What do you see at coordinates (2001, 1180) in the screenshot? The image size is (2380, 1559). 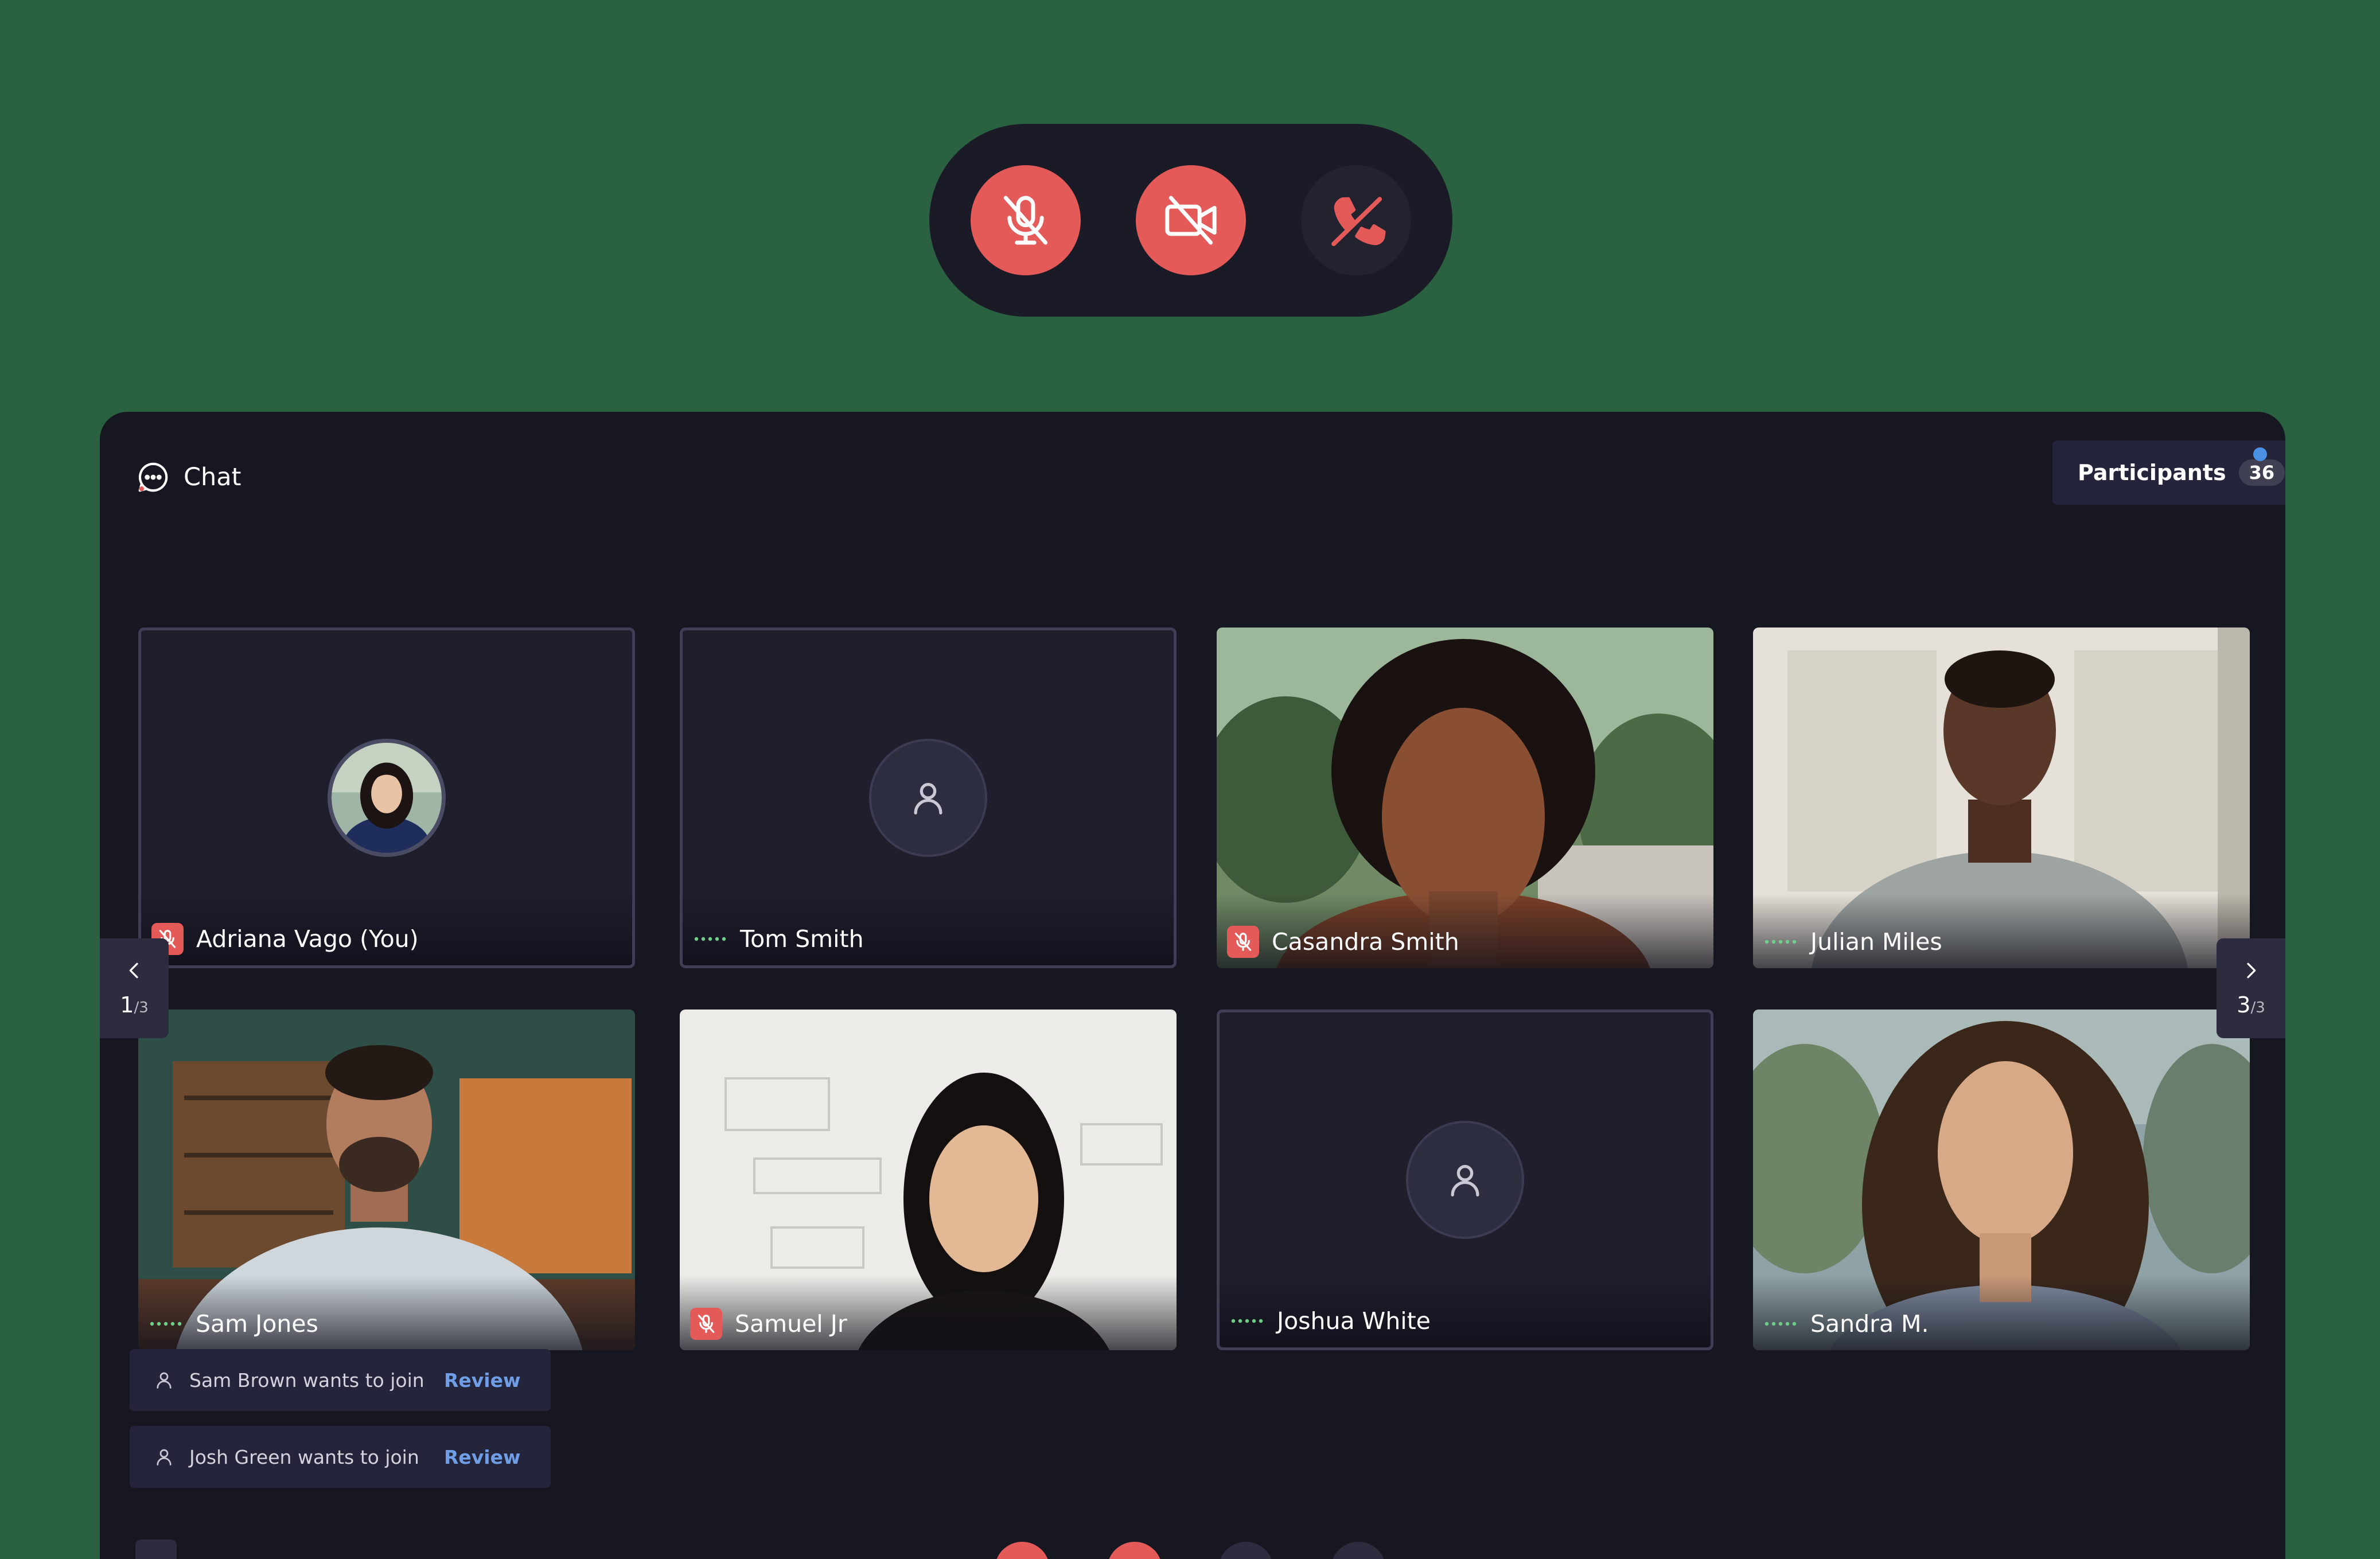 I see `participant-tile: Sandra M.` at bounding box center [2001, 1180].